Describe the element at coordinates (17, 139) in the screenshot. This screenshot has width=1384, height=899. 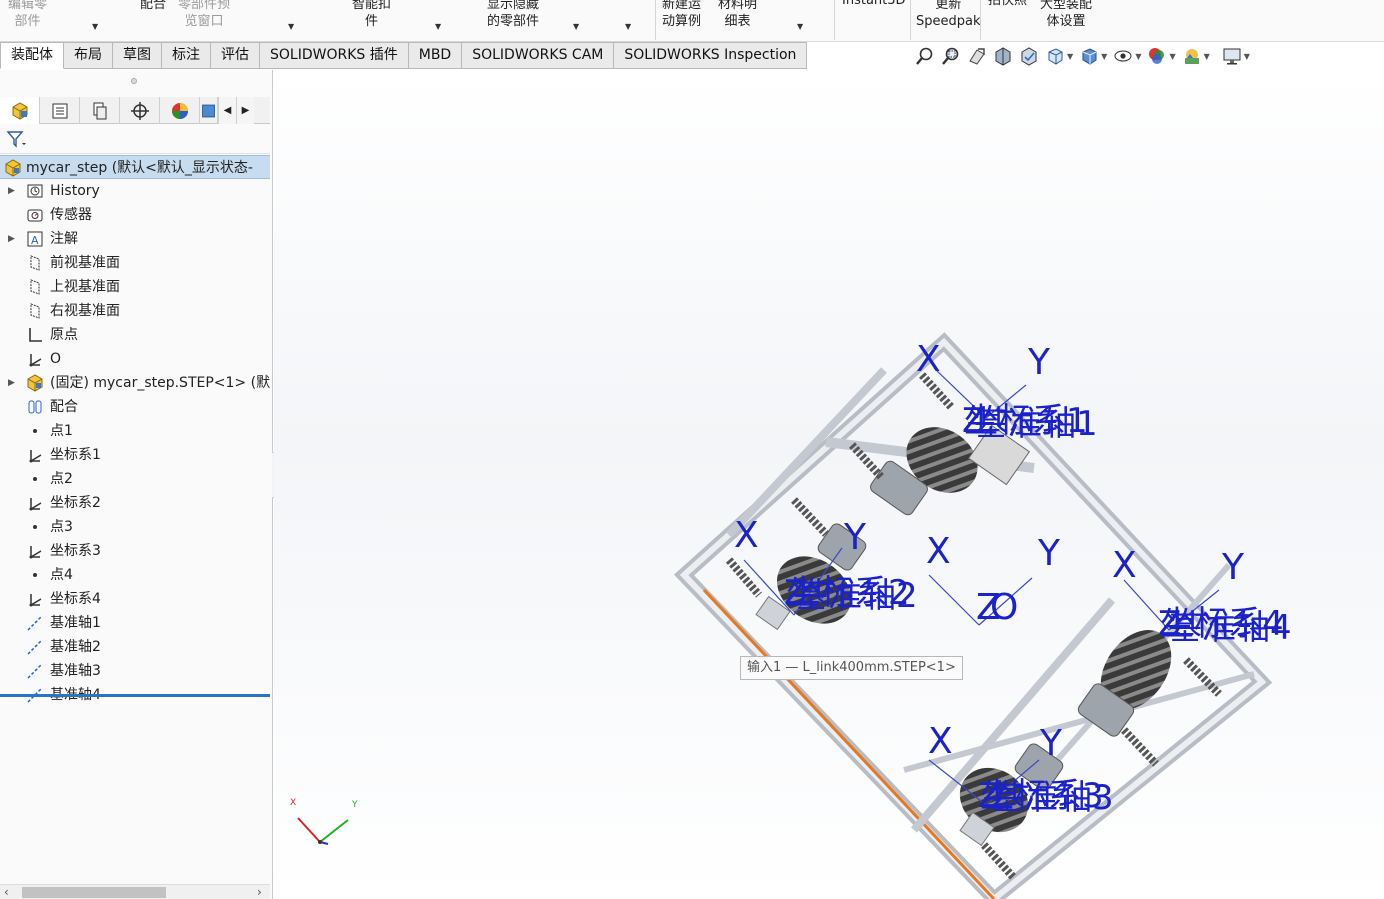
I see `filter-icon` at that location.